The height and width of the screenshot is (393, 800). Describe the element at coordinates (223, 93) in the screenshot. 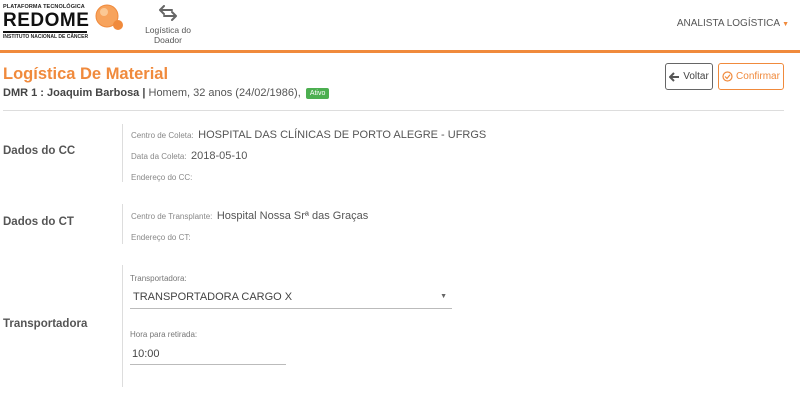

I see `patient-details: Homem, 32 anos (24/02/1986),` at that location.